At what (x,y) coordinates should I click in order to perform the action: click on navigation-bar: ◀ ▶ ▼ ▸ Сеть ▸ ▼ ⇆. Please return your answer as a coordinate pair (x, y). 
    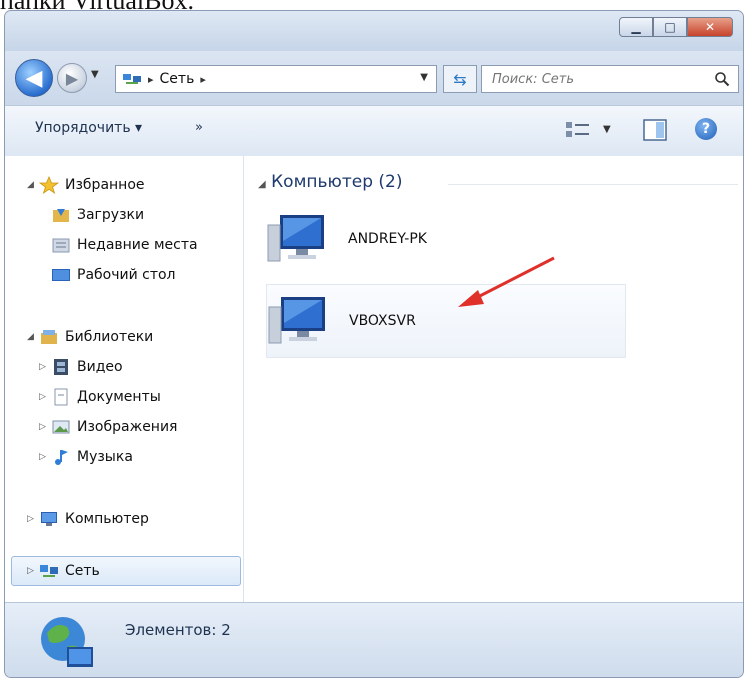
    Looking at the image, I should click on (374, 78).